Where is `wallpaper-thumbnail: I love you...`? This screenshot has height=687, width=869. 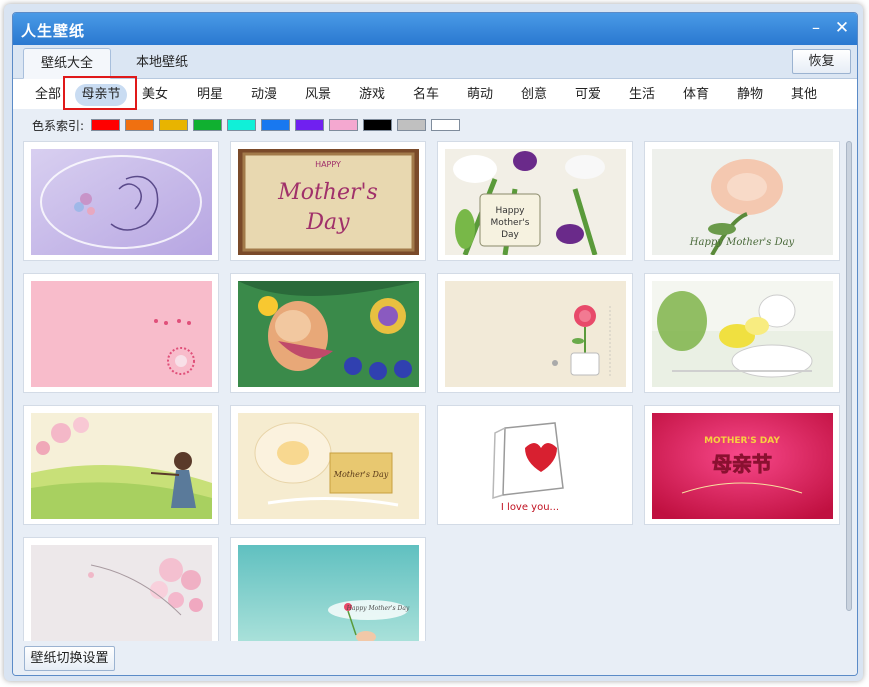
wallpaper-thumbnail: I love you... is located at coordinates (535, 466).